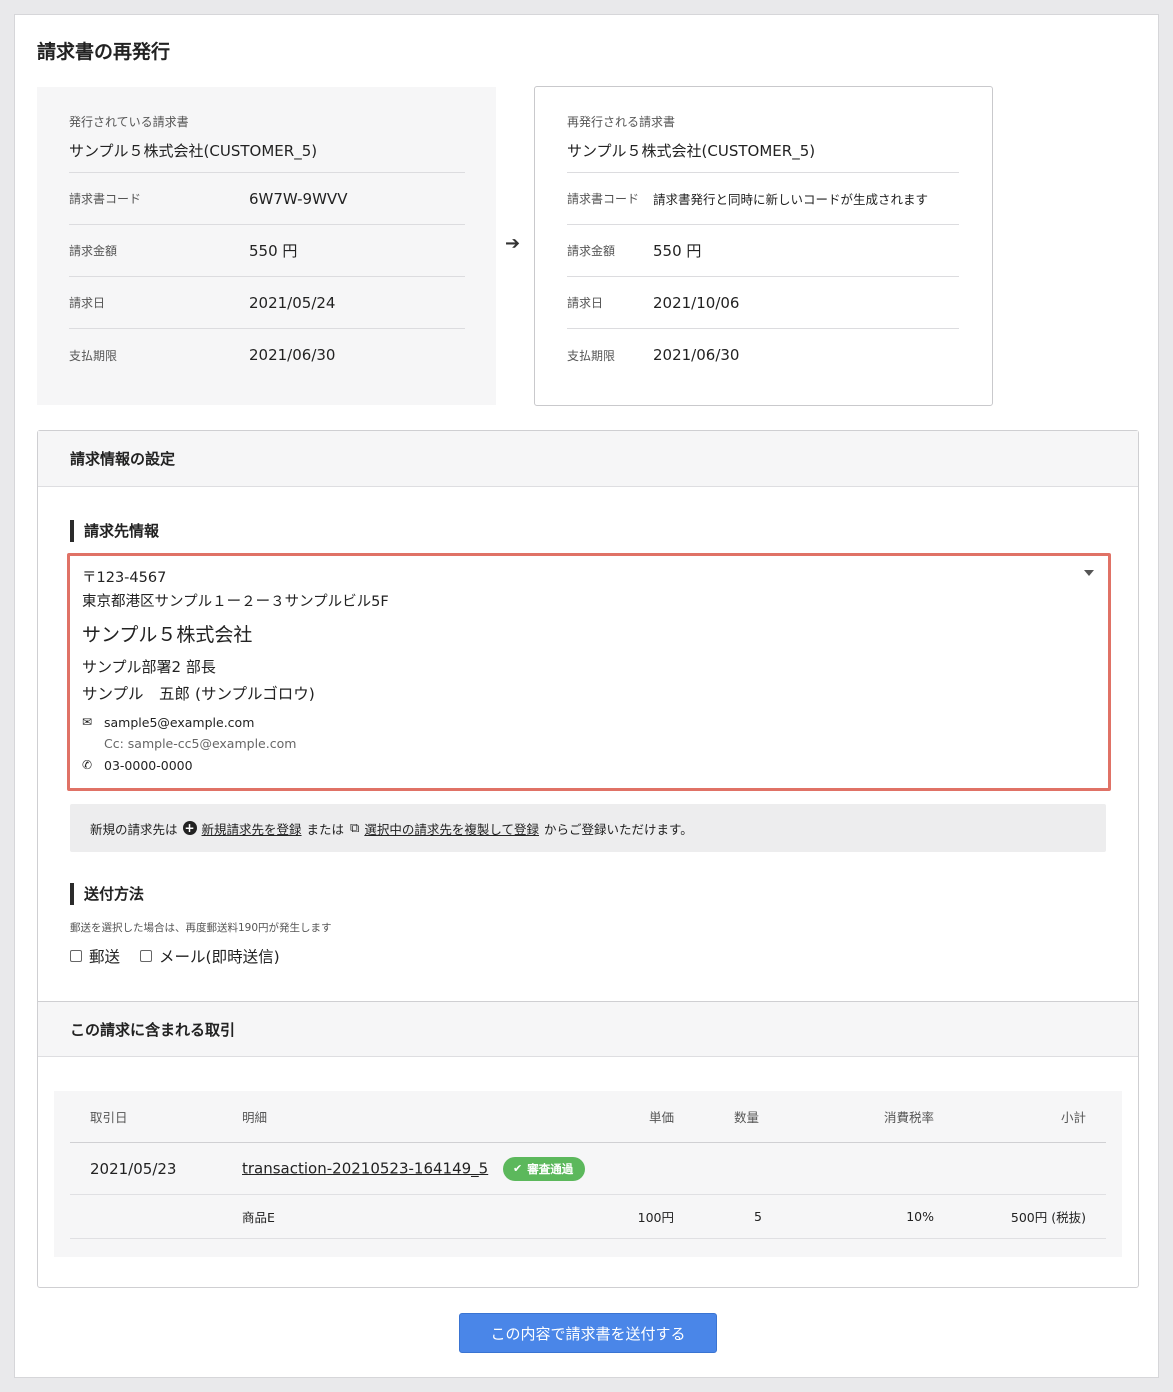  What do you see at coordinates (258, 1217) in the screenshot?
I see `item-name: 商品E` at bounding box center [258, 1217].